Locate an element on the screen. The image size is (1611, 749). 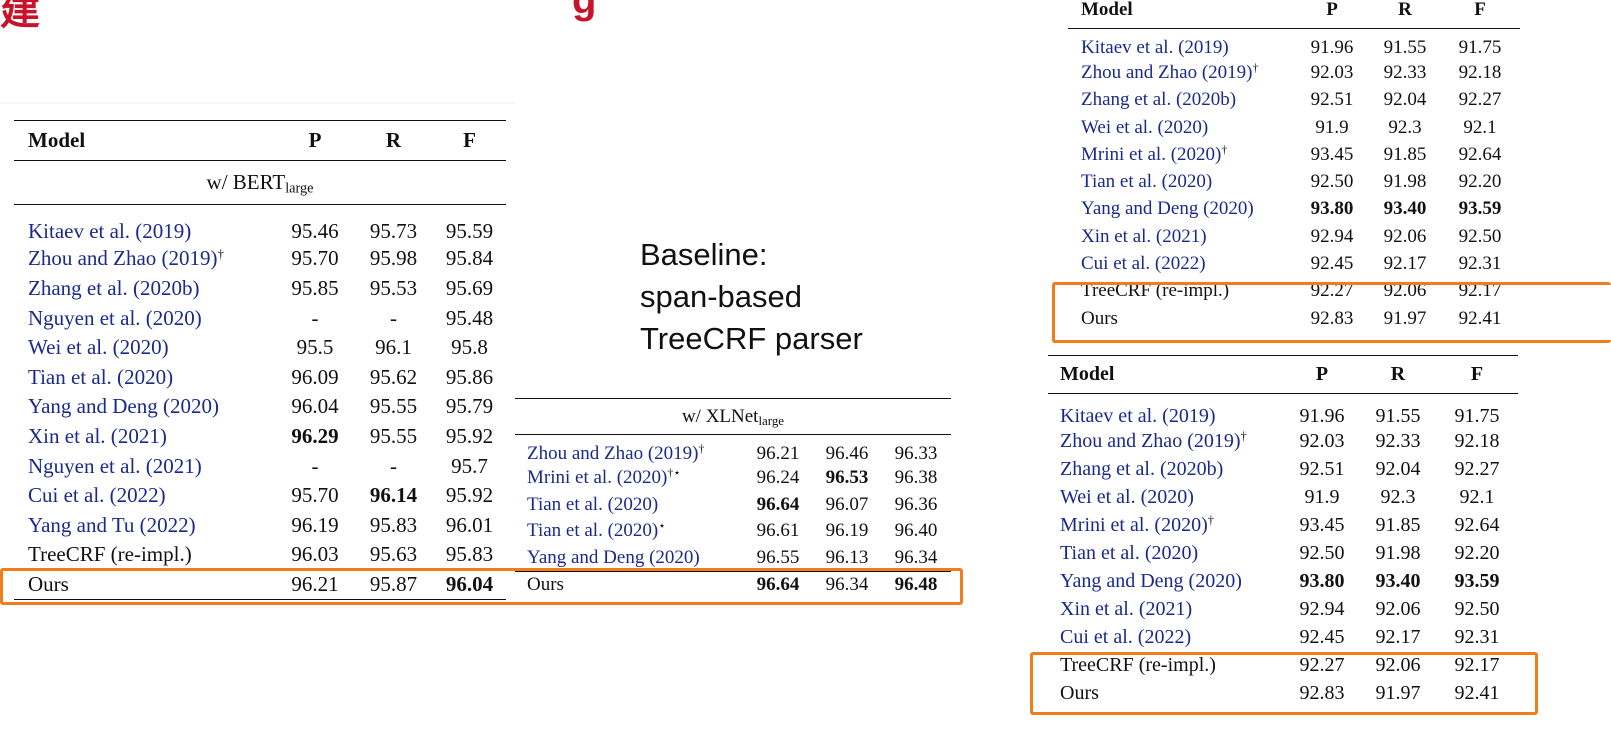
header-p: P is located at coordinates (1322, 374).